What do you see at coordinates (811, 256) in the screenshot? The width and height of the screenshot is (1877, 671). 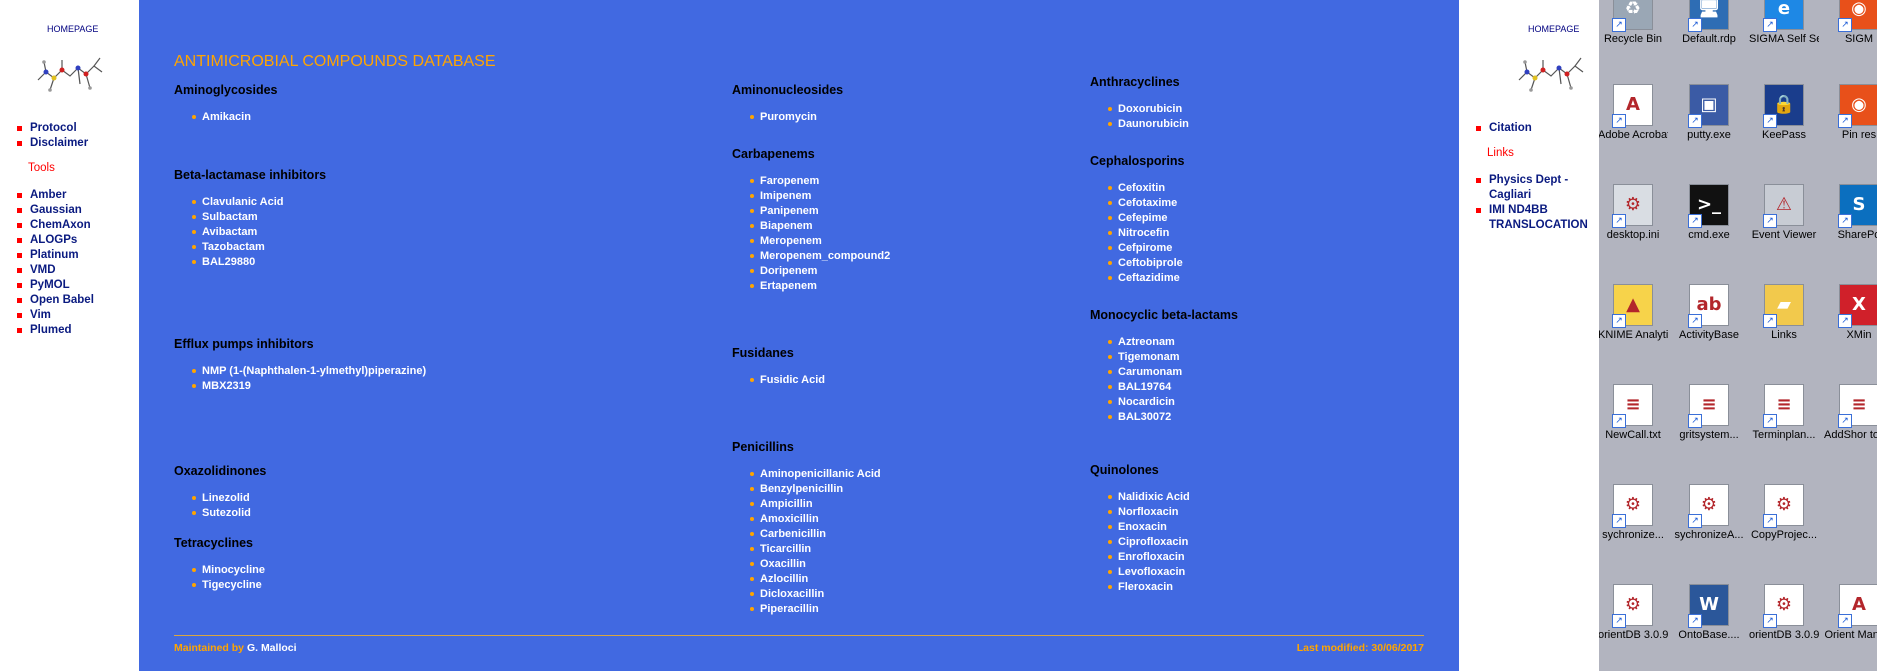 I see `compound-link-meropenem-compound2: Meropenem_compound2` at bounding box center [811, 256].